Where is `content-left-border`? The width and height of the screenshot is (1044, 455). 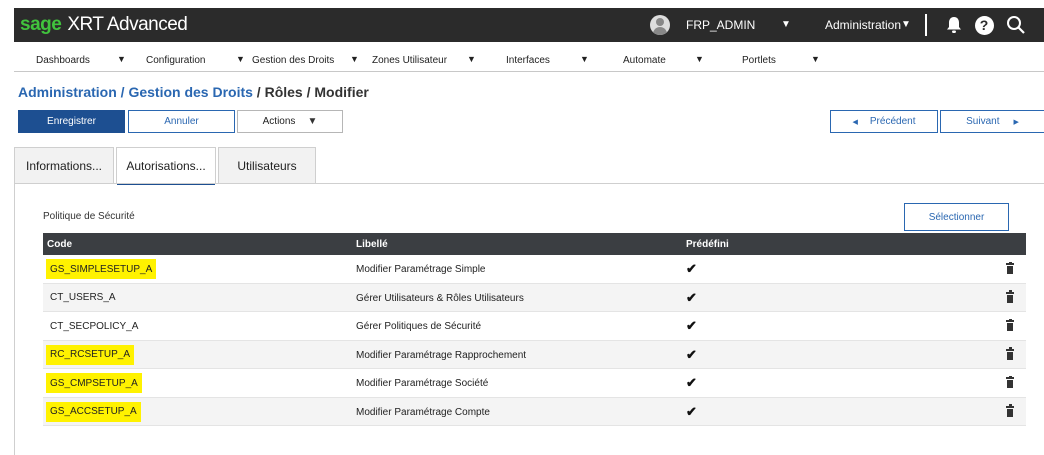 content-left-border is located at coordinates (14, 301).